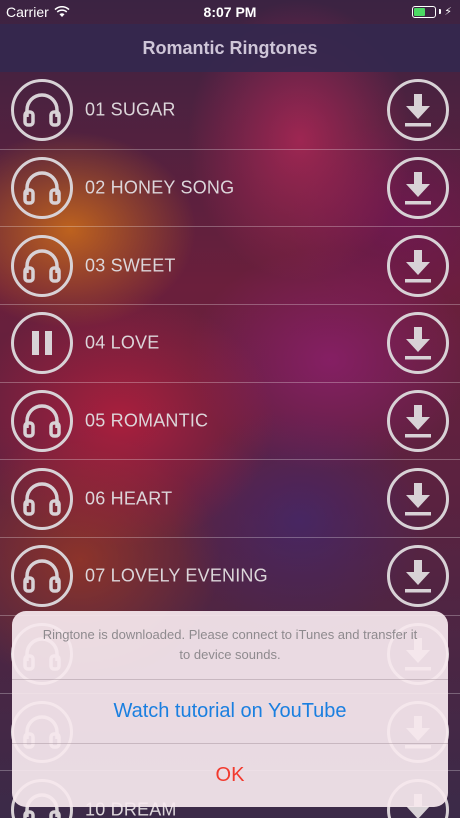 This screenshot has width=460, height=818. Describe the element at coordinates (230, 775) in the screenshot. I see `ok-button: OK` at that location.